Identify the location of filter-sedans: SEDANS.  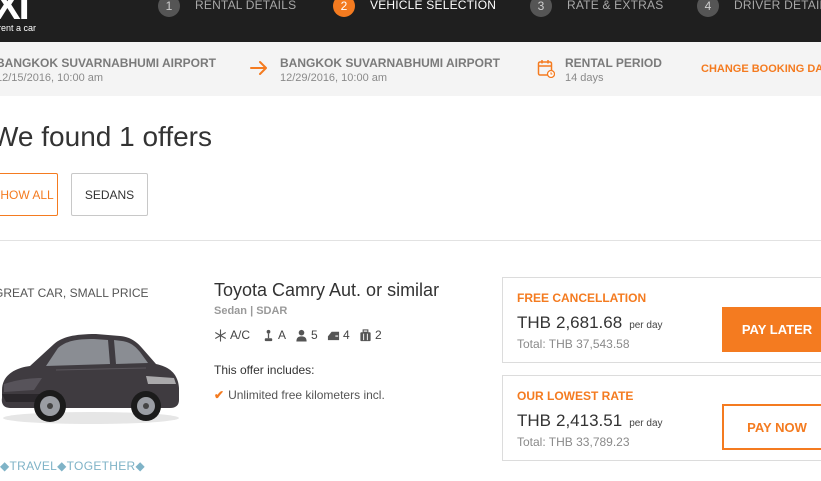
(109, 194).